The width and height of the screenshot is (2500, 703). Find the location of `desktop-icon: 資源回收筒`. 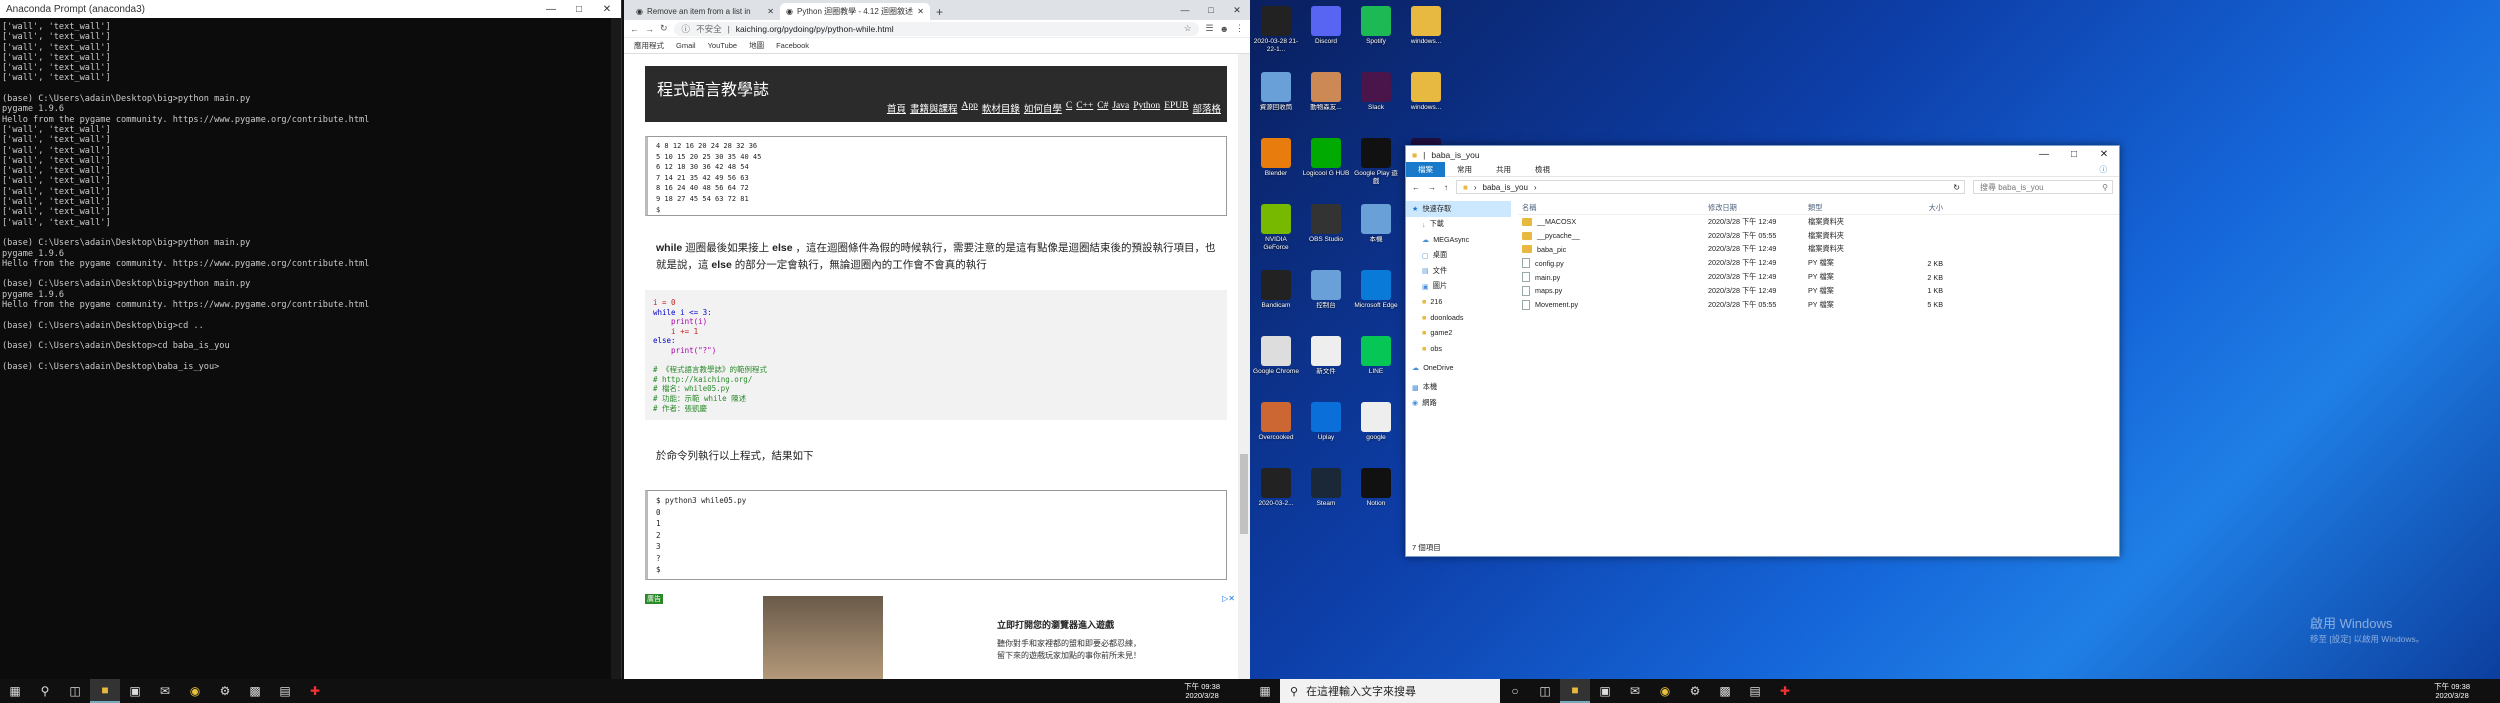

desktop-icon: 資源回收筒 is located at coordinates (1276, 96).